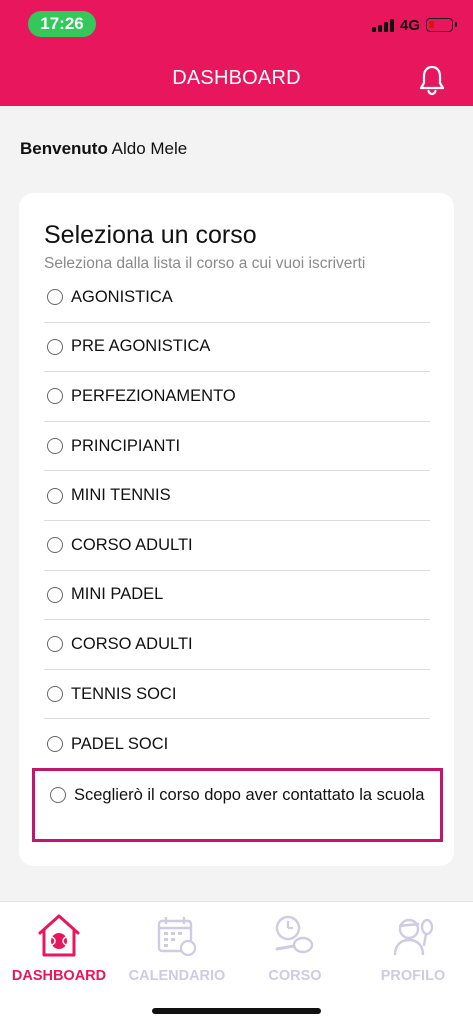 This screenshot has height=1024, width=473. I want to click on tab-profilo: PROFILO, so click(413, 952).